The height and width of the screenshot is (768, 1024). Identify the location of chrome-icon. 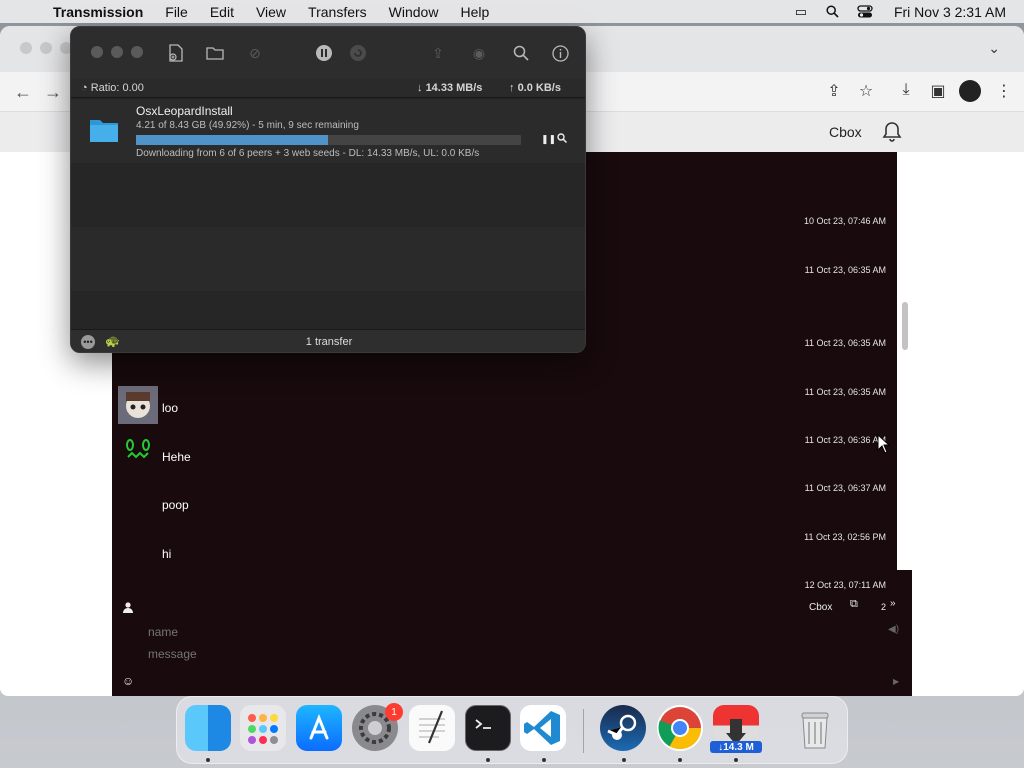
(680, 728).